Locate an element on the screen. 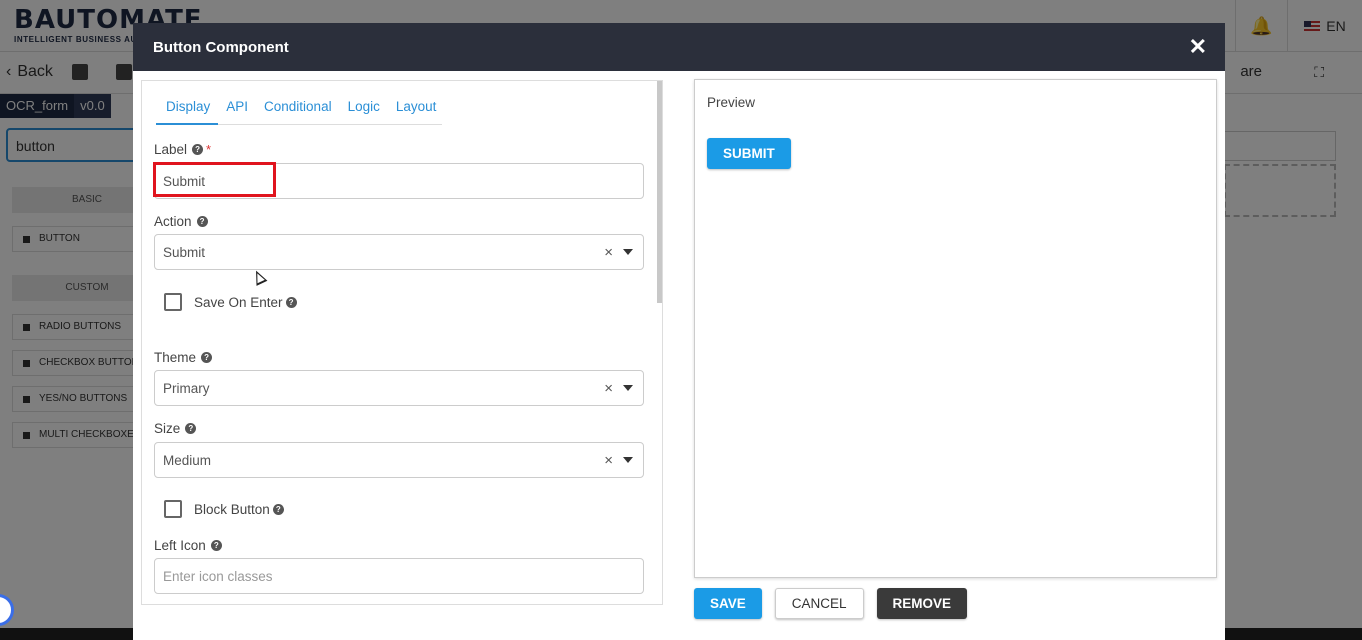 The image size is (1362, 640). label-field-label: Label ? * is located at coordinates (182, 149).